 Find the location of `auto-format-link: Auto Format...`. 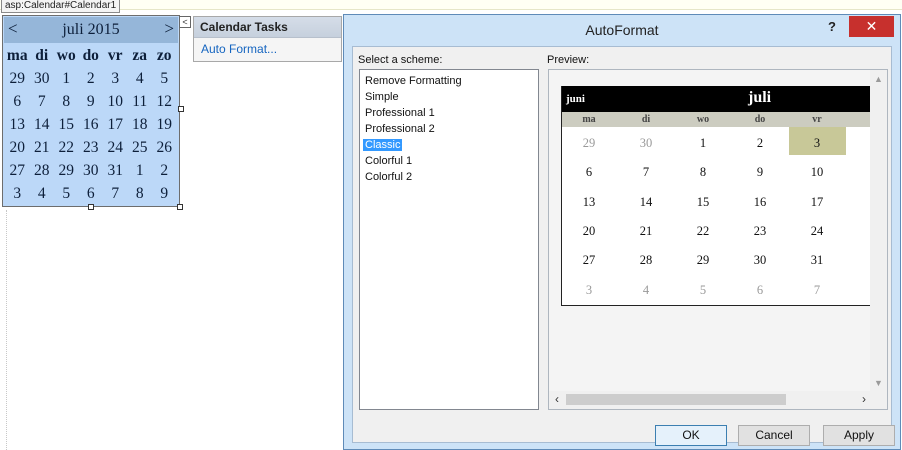

auto-format-link: Auto Format... is located at coordinates (267, 49).